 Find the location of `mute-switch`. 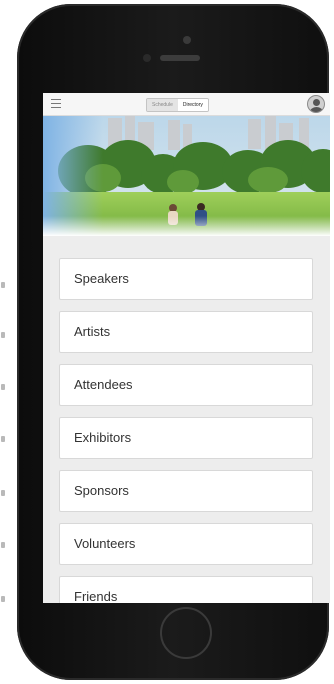

mute-switch is located at coordinates (34, 103).